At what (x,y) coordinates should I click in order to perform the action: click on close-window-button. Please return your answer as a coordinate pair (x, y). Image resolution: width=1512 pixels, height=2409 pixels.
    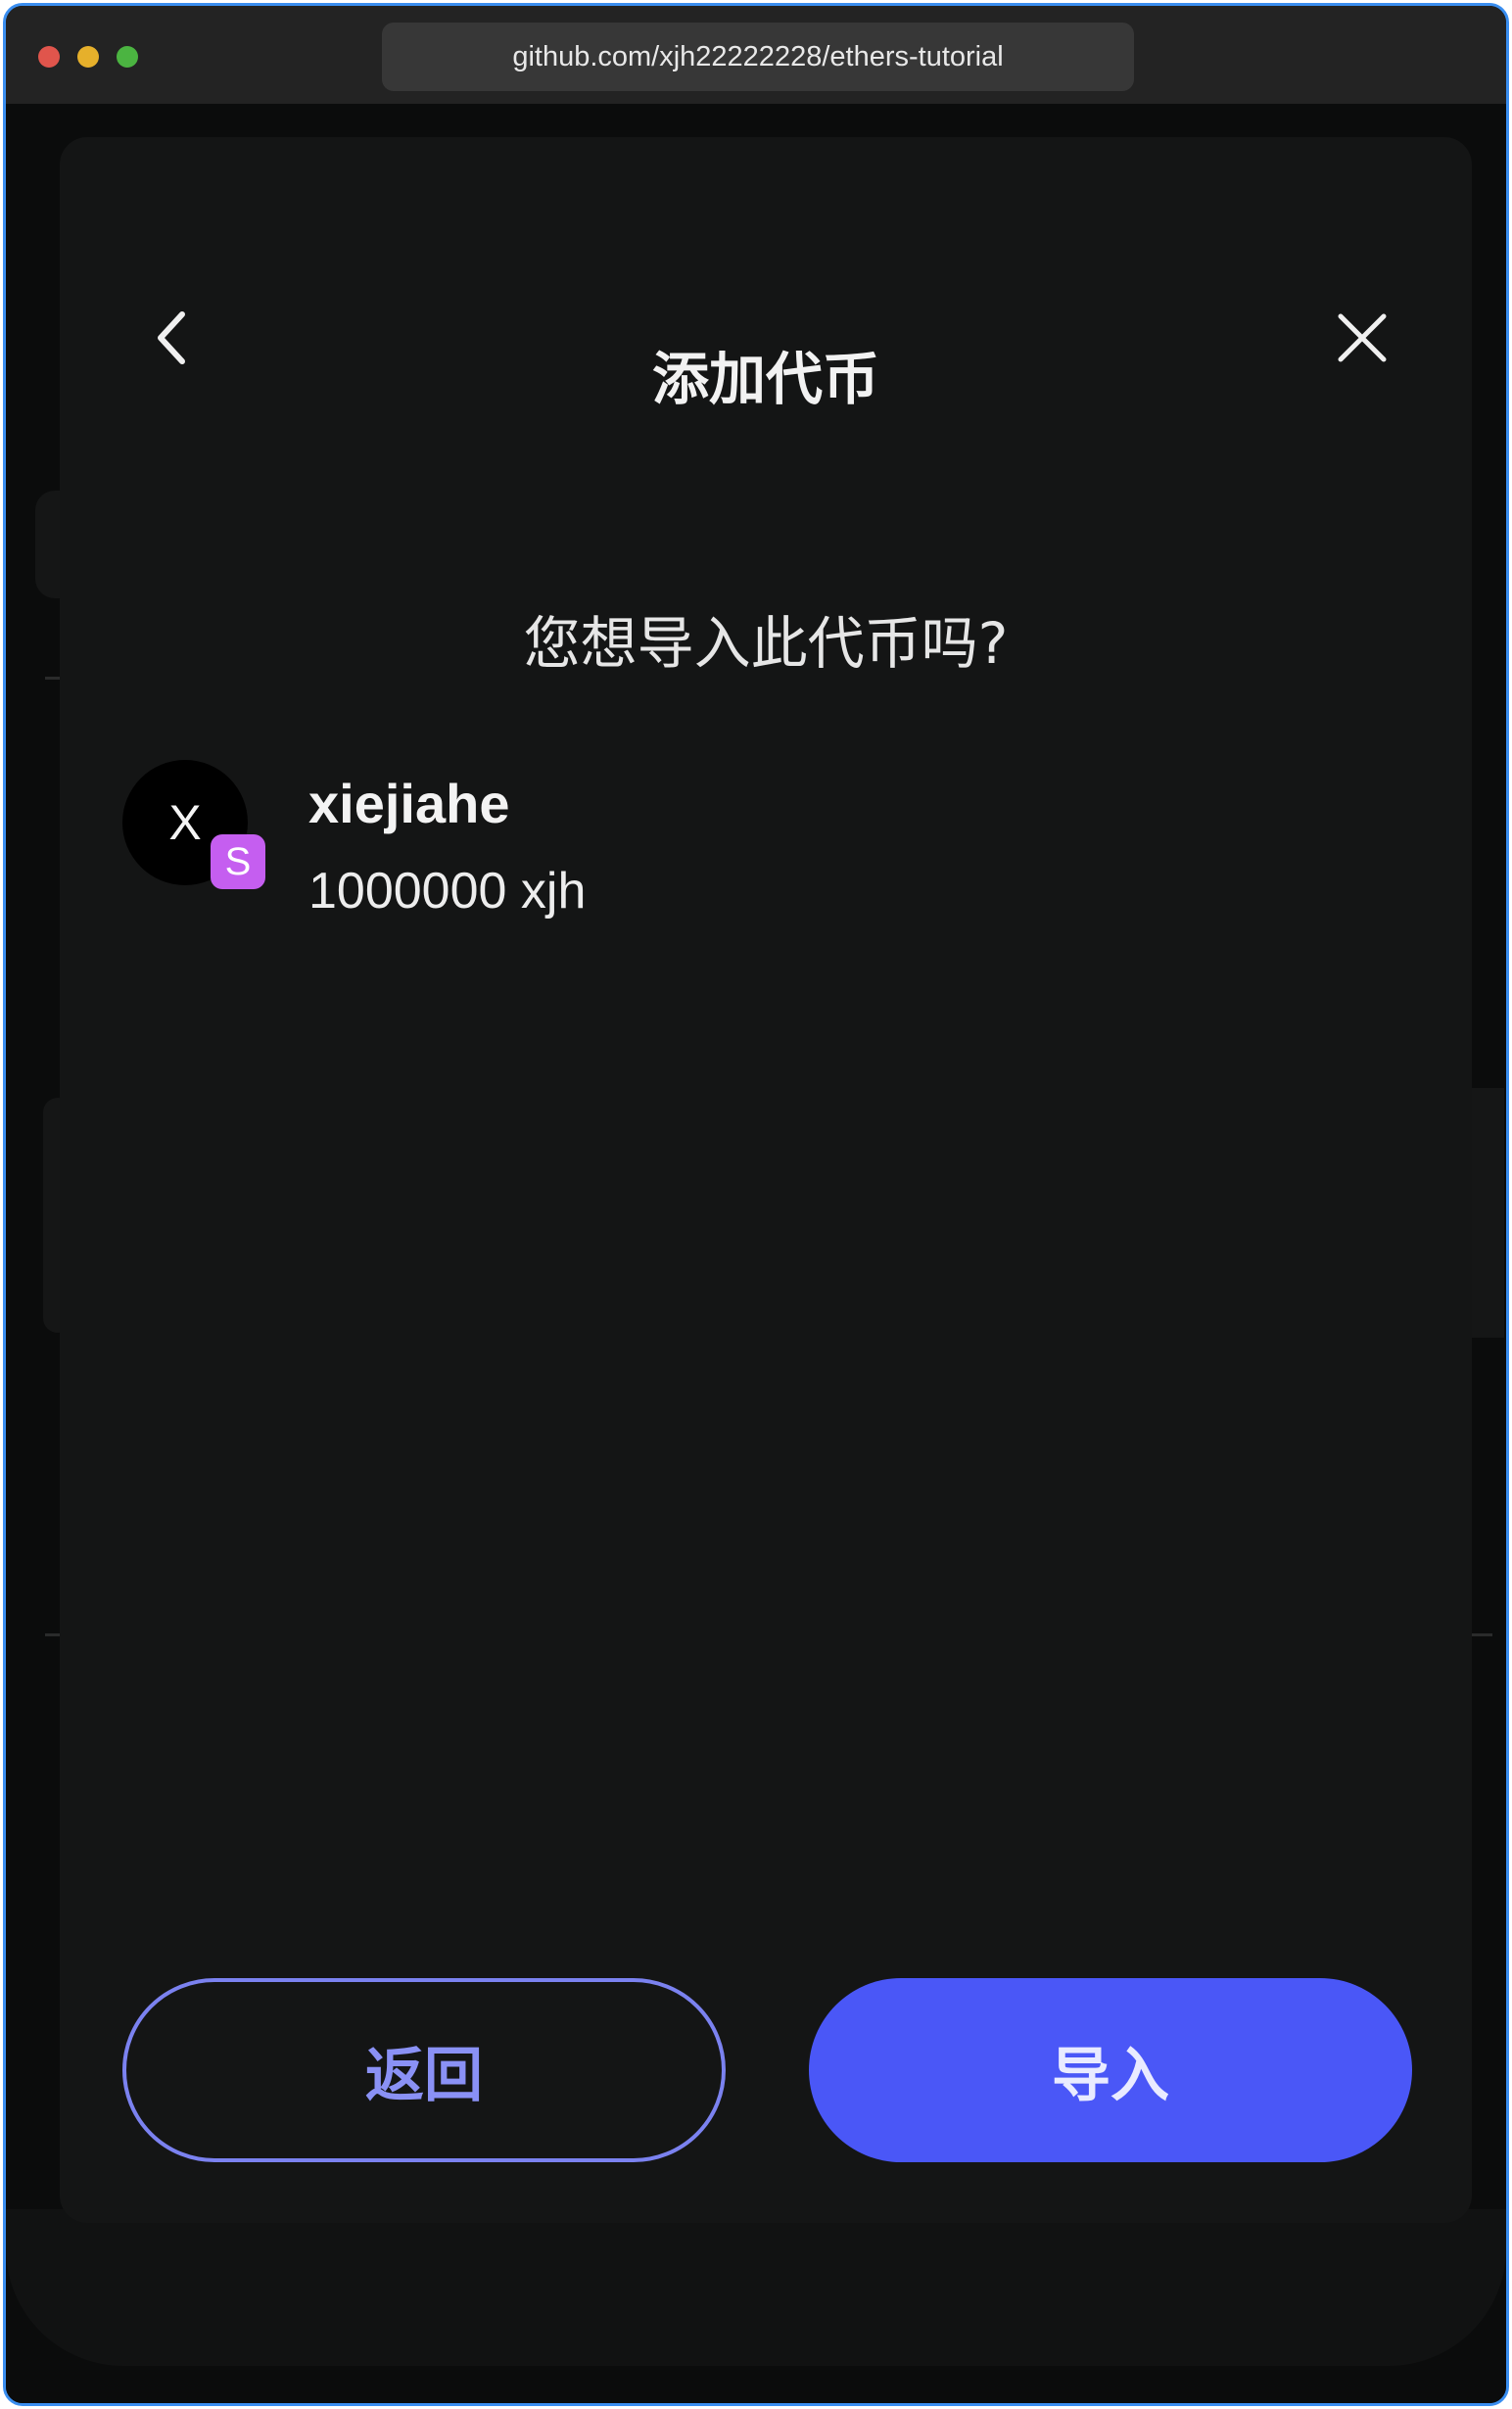
    Looking at the image, I should click on (49, 57).